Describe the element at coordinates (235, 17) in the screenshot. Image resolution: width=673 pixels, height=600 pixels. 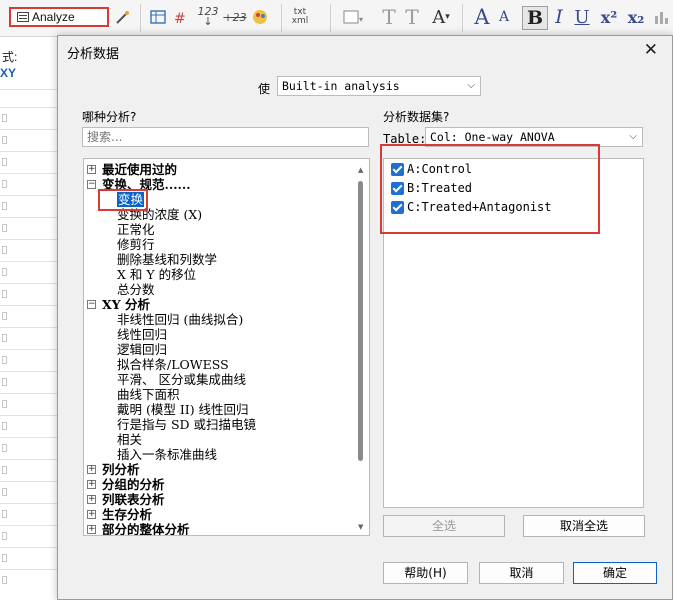
I see `number-format-icon: +23` at that location.